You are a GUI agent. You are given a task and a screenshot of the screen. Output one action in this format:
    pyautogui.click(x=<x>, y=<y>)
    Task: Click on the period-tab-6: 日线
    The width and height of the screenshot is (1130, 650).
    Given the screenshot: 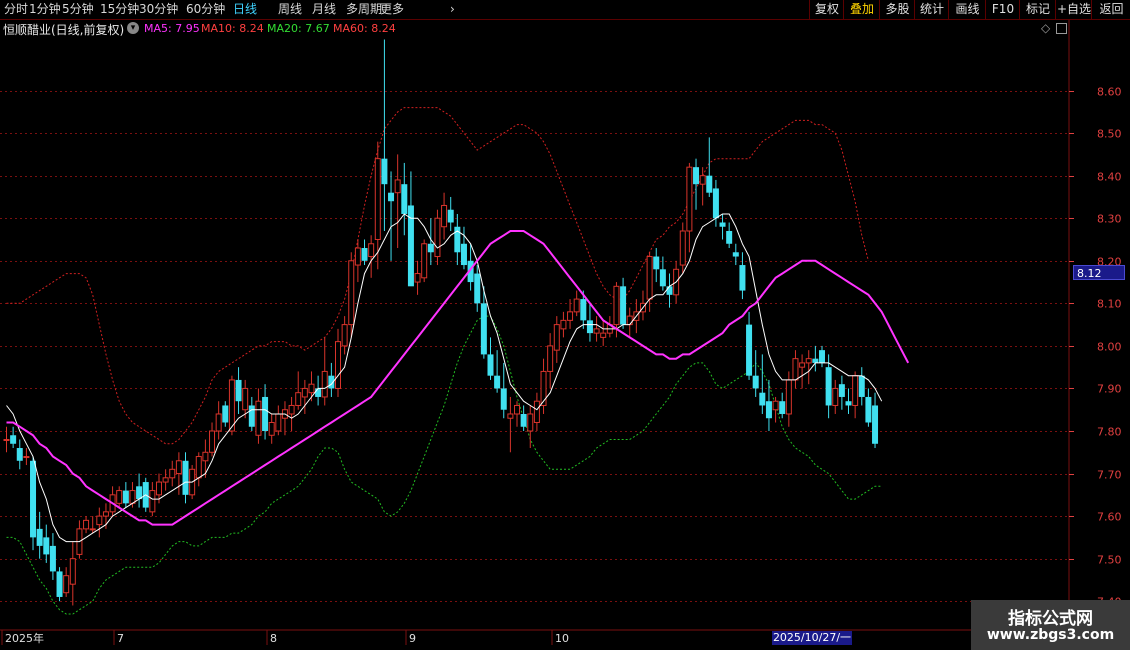 What is the action you would take?
    pyautogui.click(x=245, y=9)
    